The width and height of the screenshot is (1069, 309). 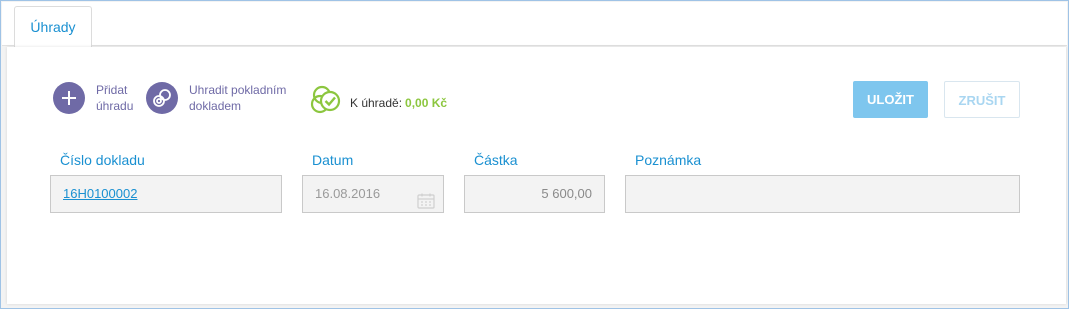 I want to click on amount-field: 5 600,00, so click(x=534, y=194).